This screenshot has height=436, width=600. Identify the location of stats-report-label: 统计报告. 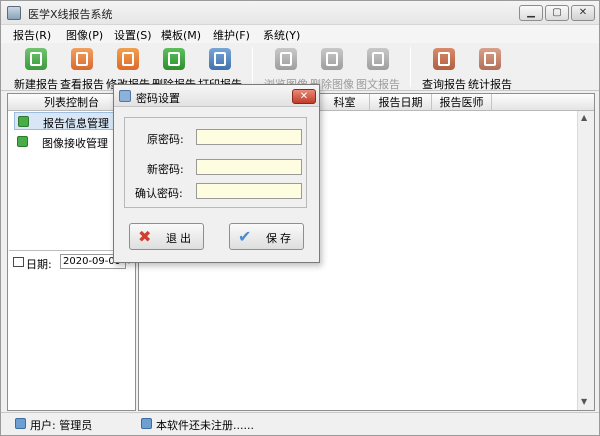
(490, 84).